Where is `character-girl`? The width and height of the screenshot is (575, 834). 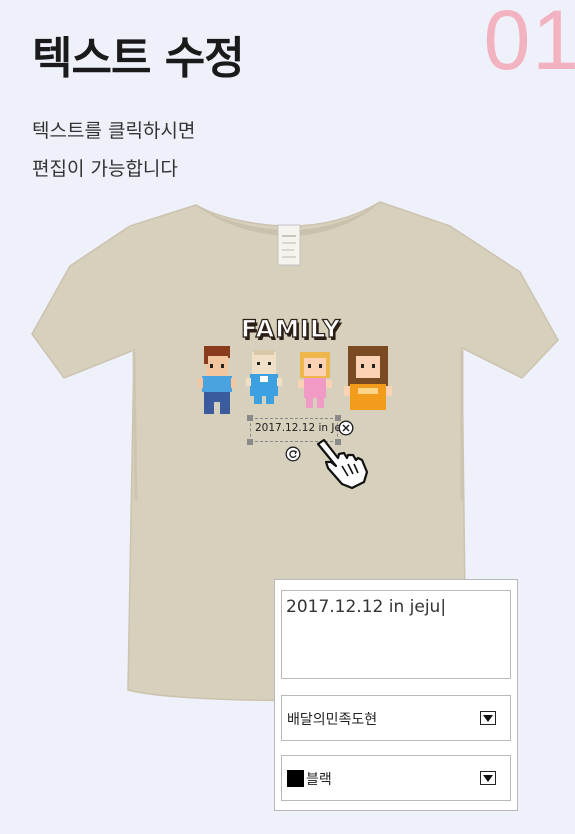 character-girl is located at coordinates (315, 380).